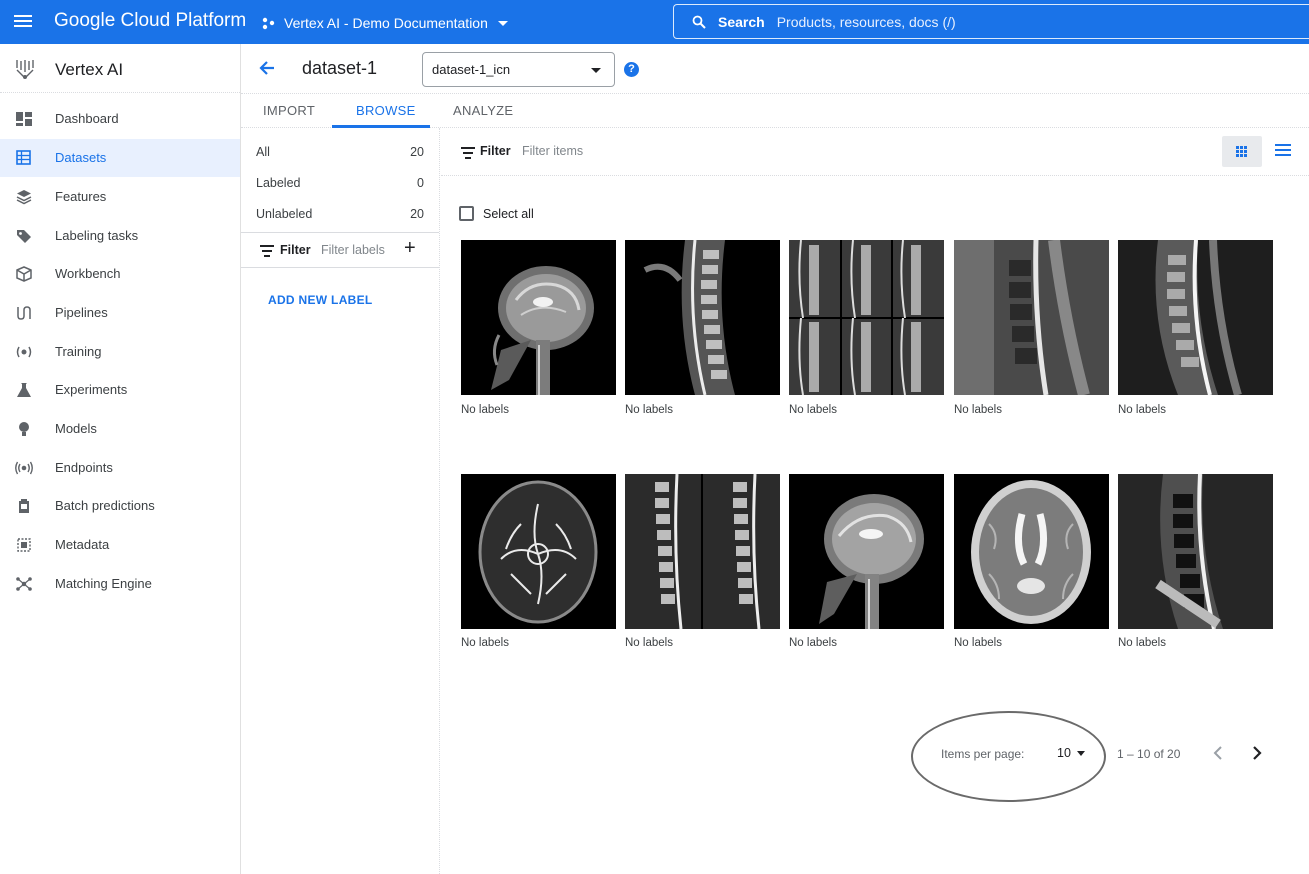 The width and height of the screenshot is (1309, 874). What do you see at coordinates (263, 152) in the screenshot?
I see `count-label: All` at bounding box center [263, 152].